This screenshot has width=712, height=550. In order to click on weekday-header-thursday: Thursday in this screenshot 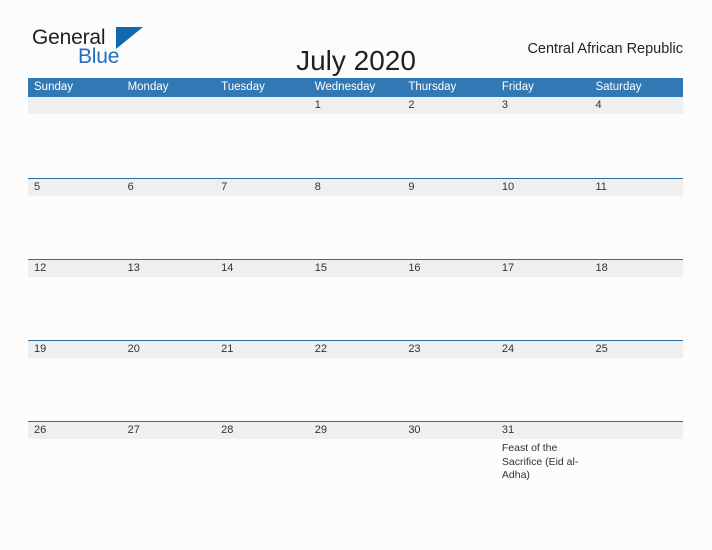, I will do `click(432, 87)`.